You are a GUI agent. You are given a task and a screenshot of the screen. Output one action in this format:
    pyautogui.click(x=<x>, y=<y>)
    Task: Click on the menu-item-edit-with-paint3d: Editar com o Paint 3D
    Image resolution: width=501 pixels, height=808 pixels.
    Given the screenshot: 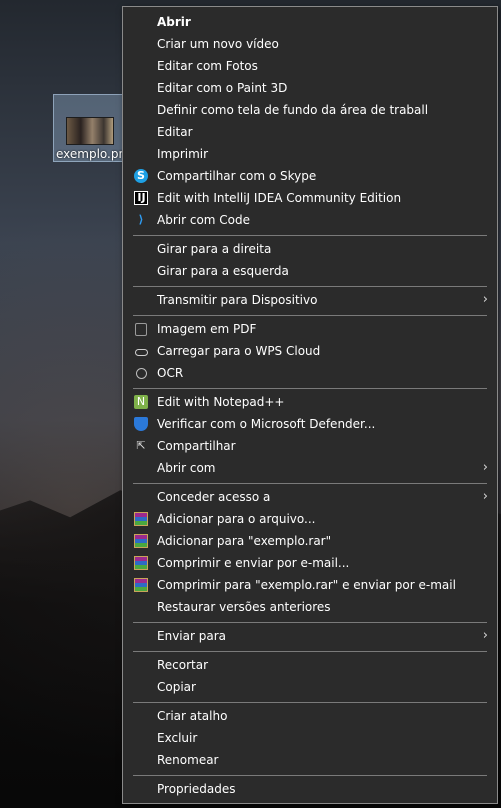 What is the action you would take?
    pyautogui.click(x=310, y=88)
    